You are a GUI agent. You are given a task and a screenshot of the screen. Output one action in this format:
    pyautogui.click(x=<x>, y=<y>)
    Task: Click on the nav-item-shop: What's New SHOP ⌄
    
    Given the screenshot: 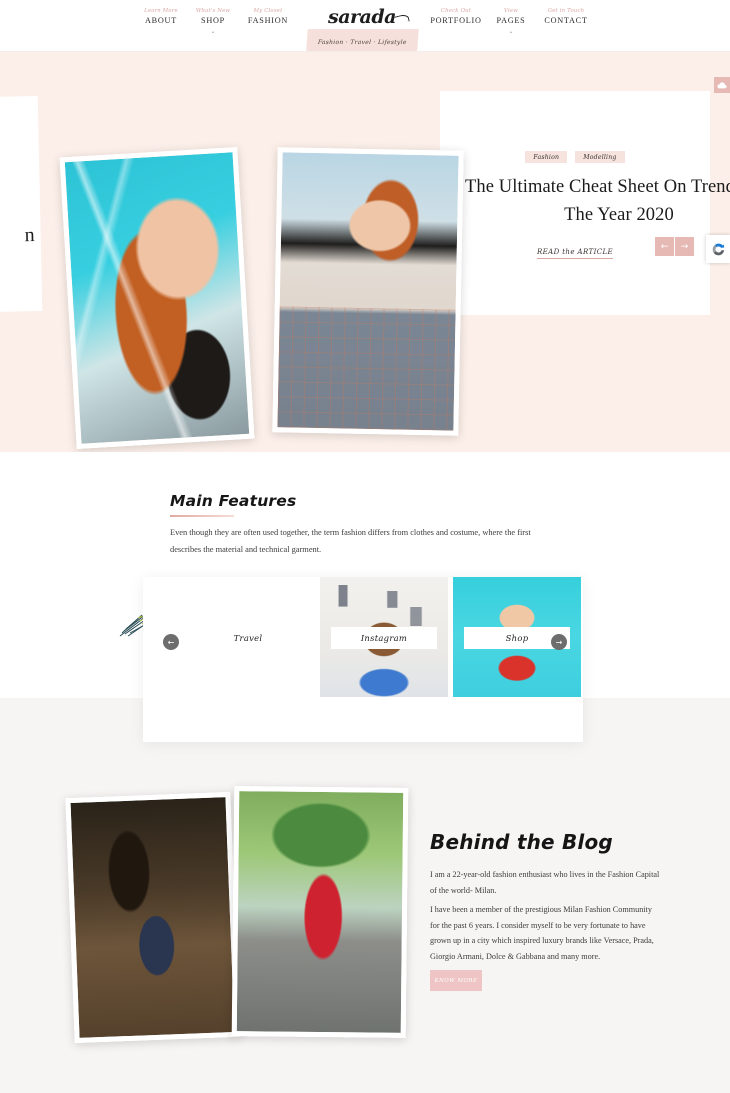 What is the action you would take?
    pyautogui.click(x=213, y=21)
    